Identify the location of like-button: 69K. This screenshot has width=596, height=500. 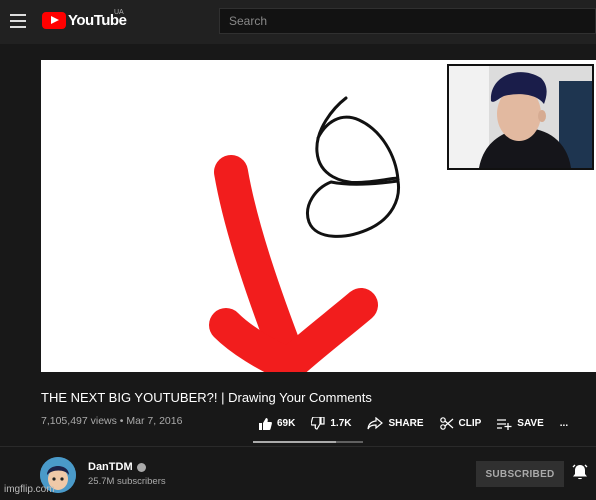
(276, 423).